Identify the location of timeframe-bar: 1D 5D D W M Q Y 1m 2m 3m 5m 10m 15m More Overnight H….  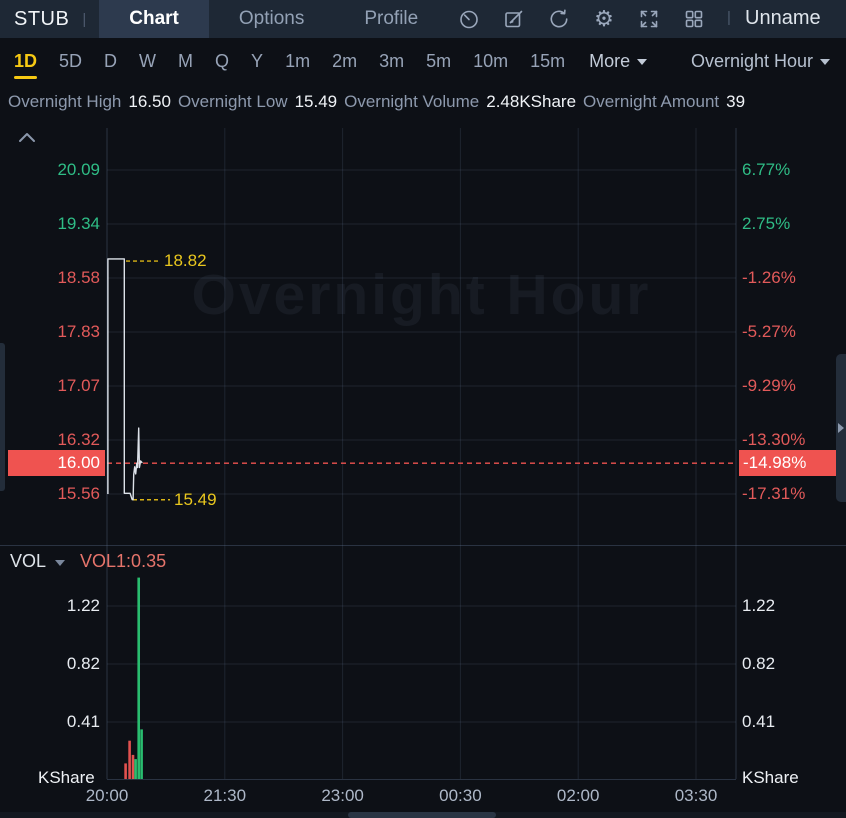
(423, 61).